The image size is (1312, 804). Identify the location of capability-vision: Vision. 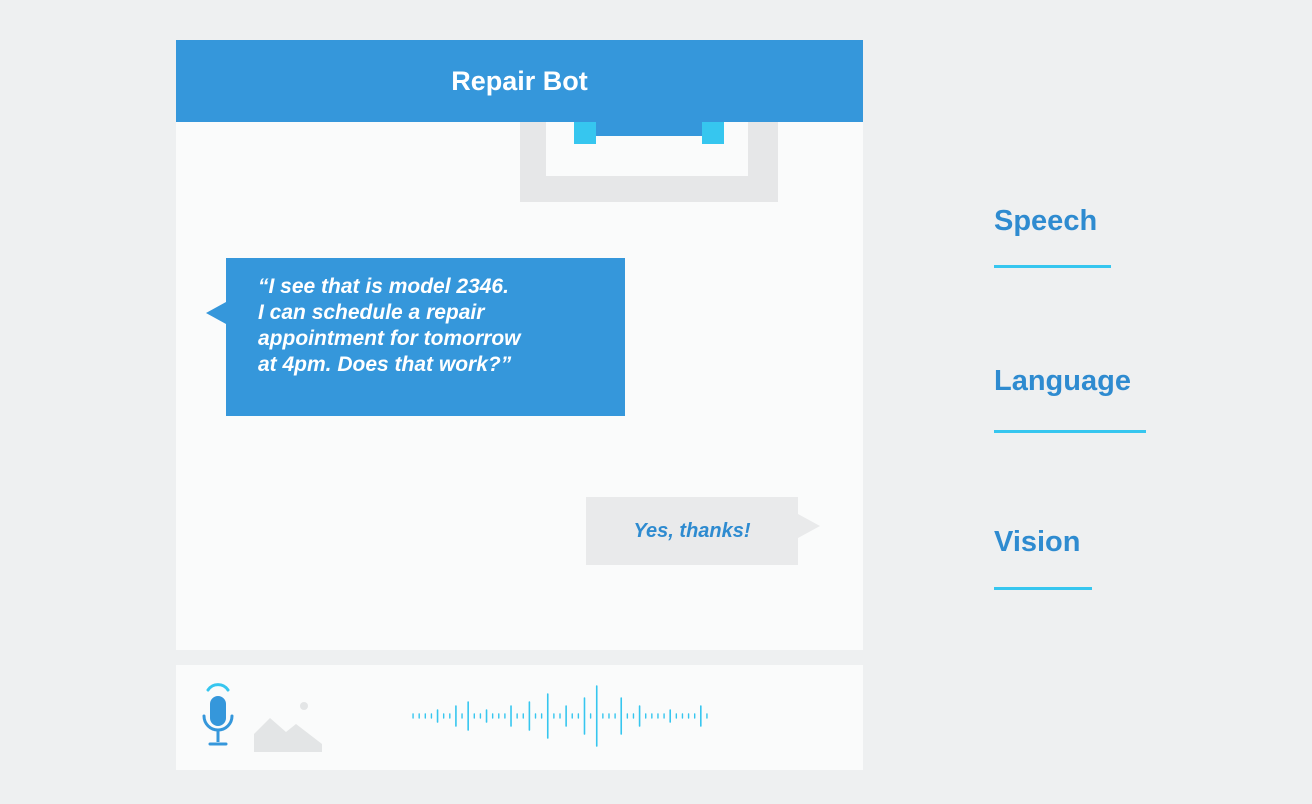
(1037, 542).